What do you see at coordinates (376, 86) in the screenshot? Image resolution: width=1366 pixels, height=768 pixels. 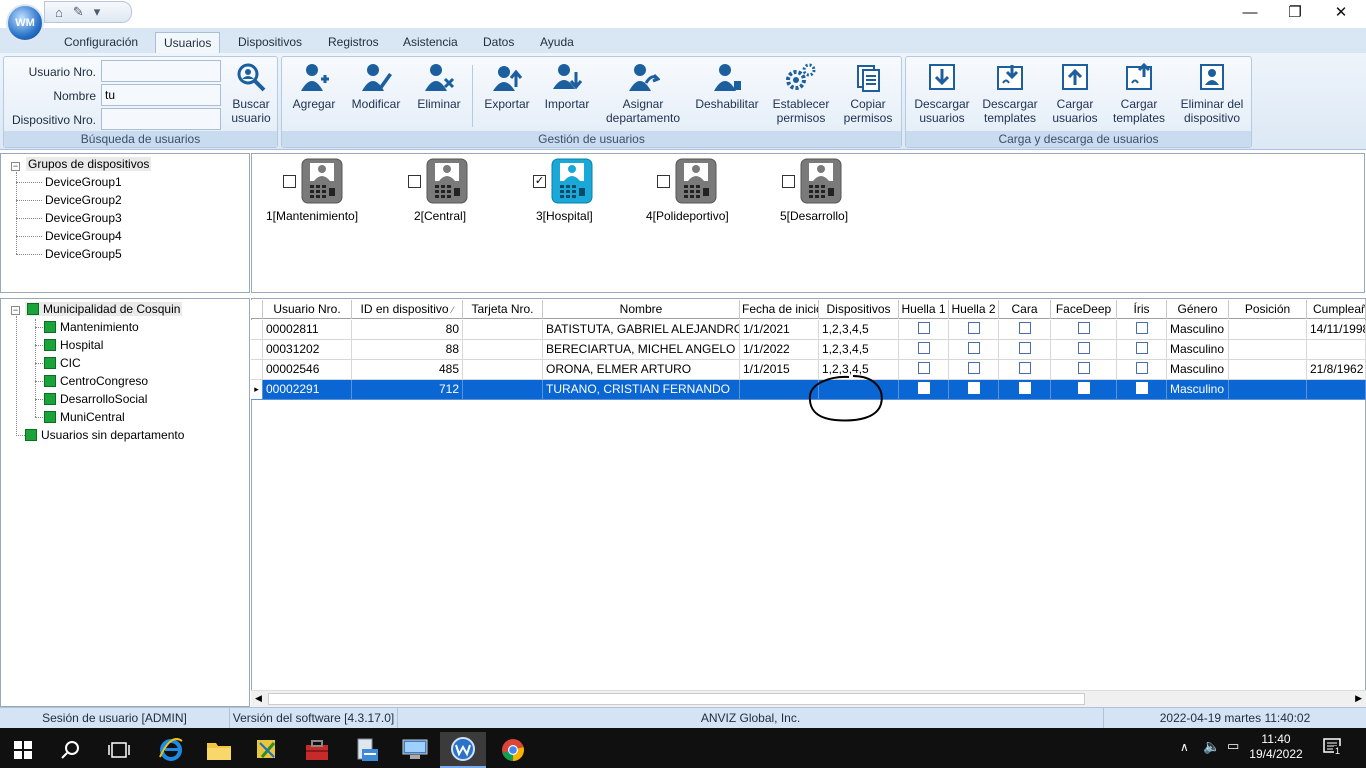 I see `modify-user-button: Modificar` at bounding box center [376, 86].